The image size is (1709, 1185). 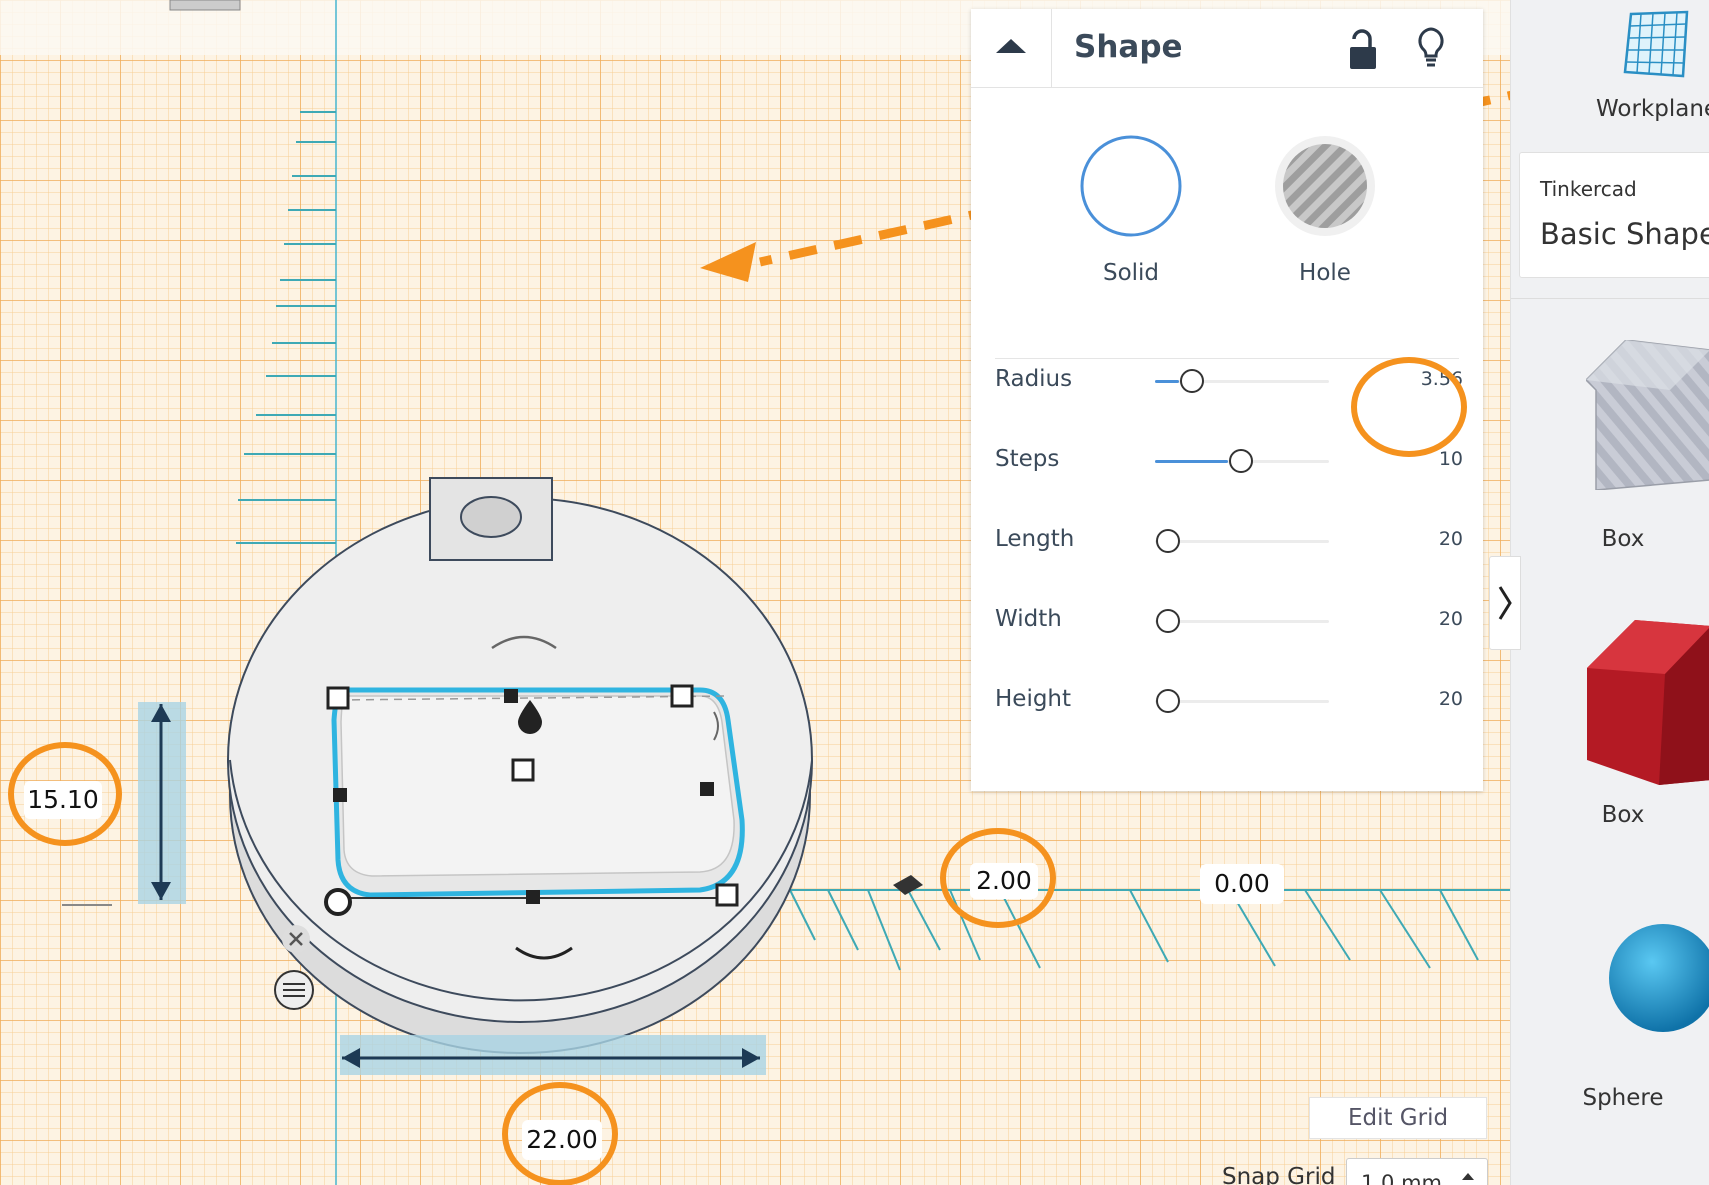 I want to click on height-value: 15.10, so click(x=63, y=799).